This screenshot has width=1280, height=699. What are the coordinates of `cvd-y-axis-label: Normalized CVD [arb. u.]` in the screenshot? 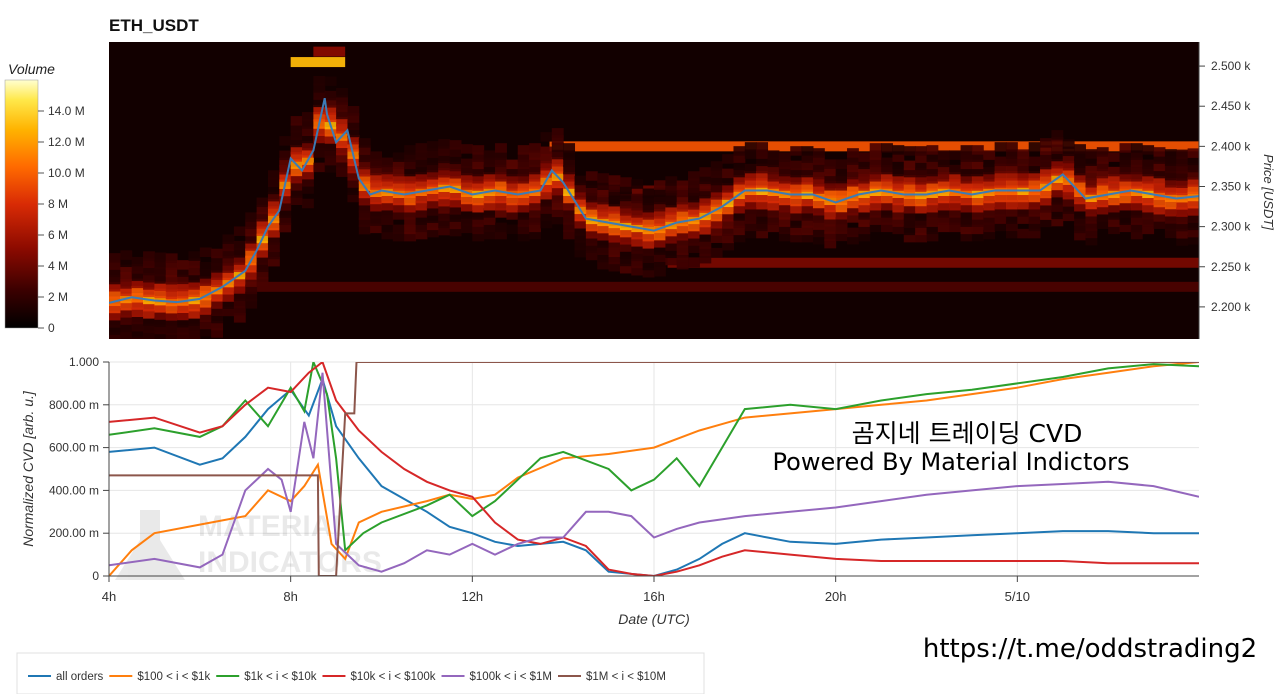 It's located at (28, 468).